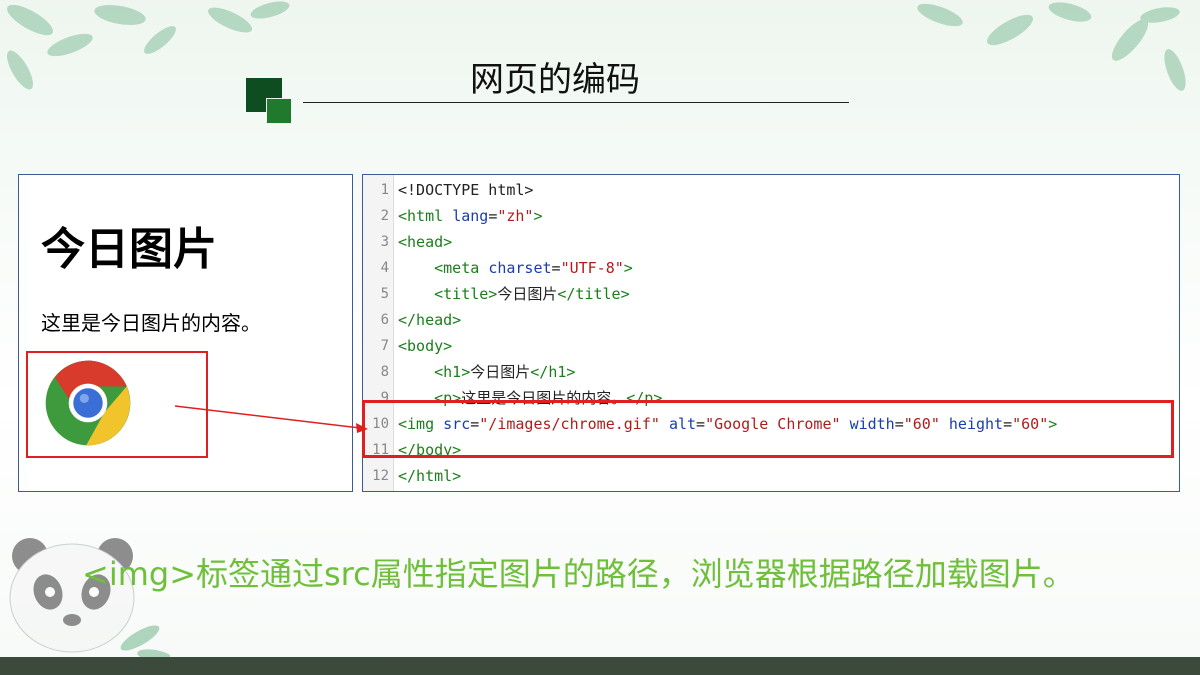 This screenshot has height=675, width=1200. I want to click on line-number: 12, so click(380, 476).